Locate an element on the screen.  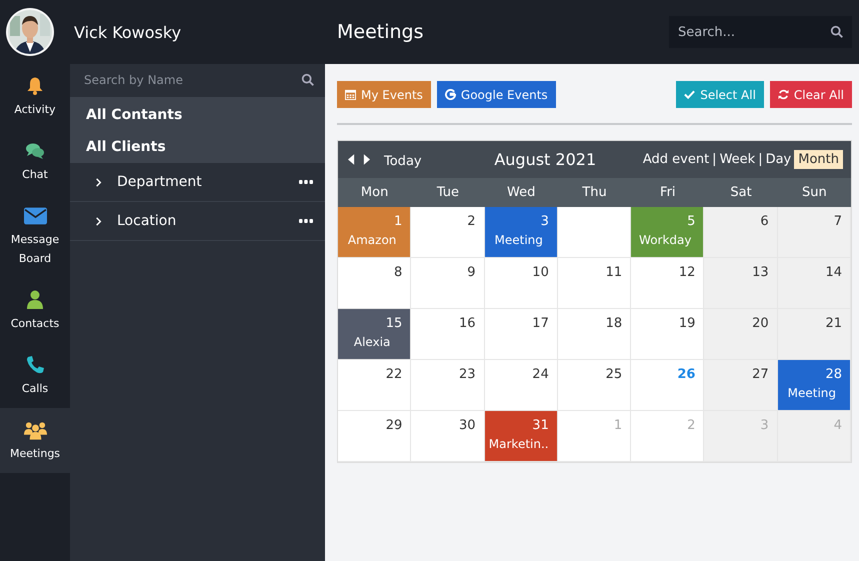
day-number: 26 is located at coordinates (686, 375).